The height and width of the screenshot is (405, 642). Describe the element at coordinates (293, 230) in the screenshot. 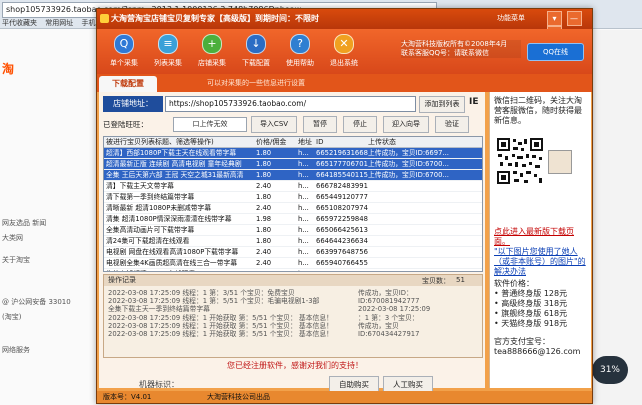

I see `table-row: 全集高清动画片可下载带字幕 1.80 h... 665066425613` at that location.